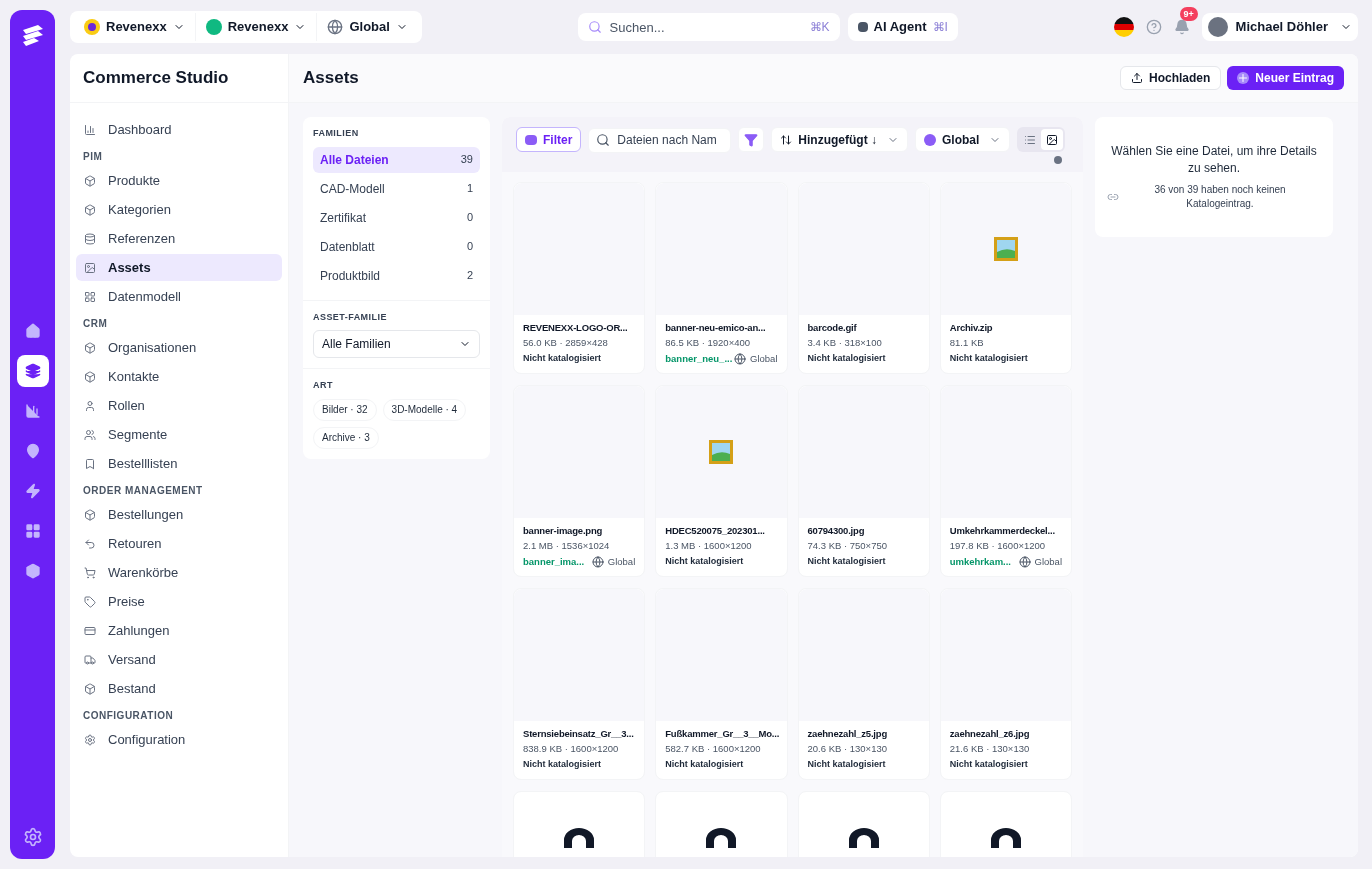  What do you see at coordinates (709, 546) in the screenshot?
I see `file-meta: 1.3 MB · 1600×1200` at bounding box center [709, 546].